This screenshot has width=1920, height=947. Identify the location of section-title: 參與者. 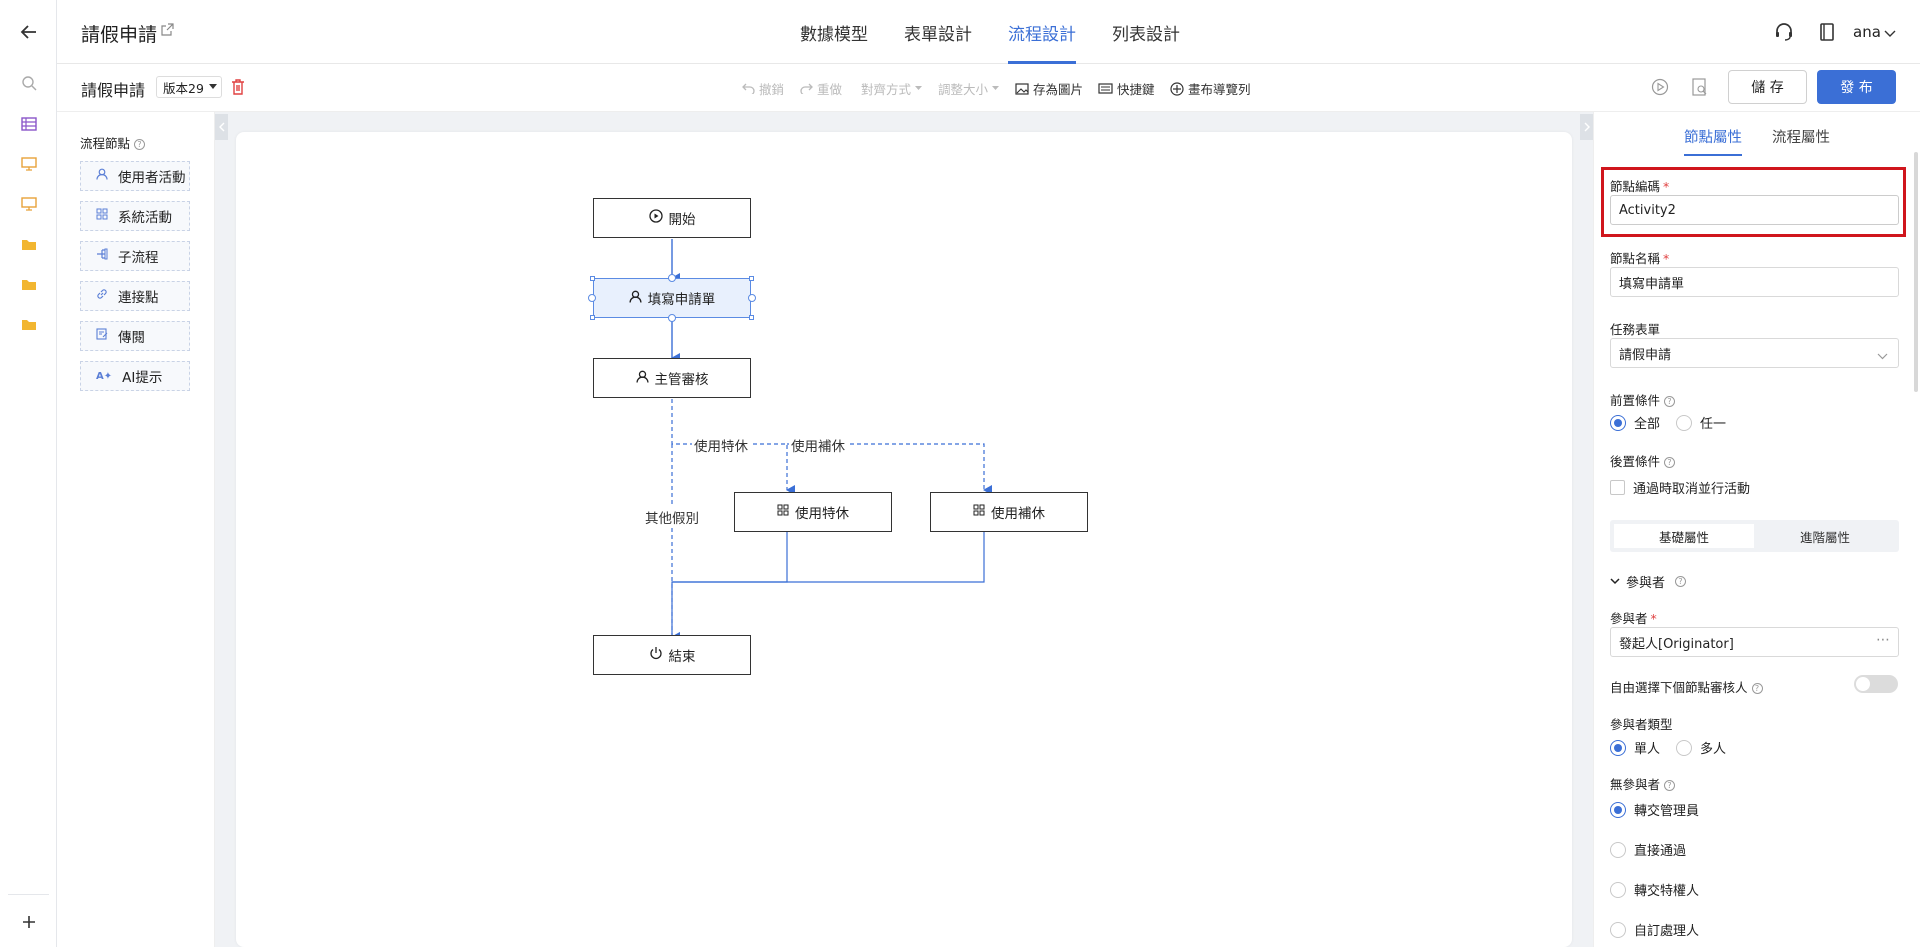
(1646, 583).